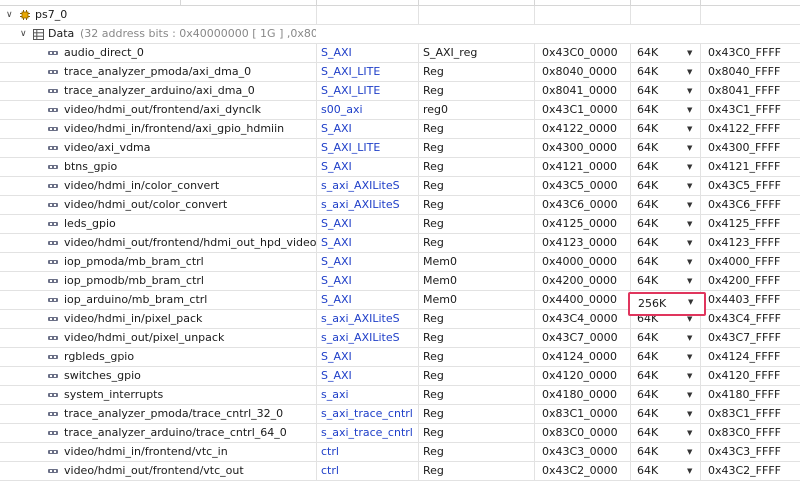 The height and width of the screenshot is (489, 800). I want to click on offset-address: 0x8040_0000, so click(582, 72).